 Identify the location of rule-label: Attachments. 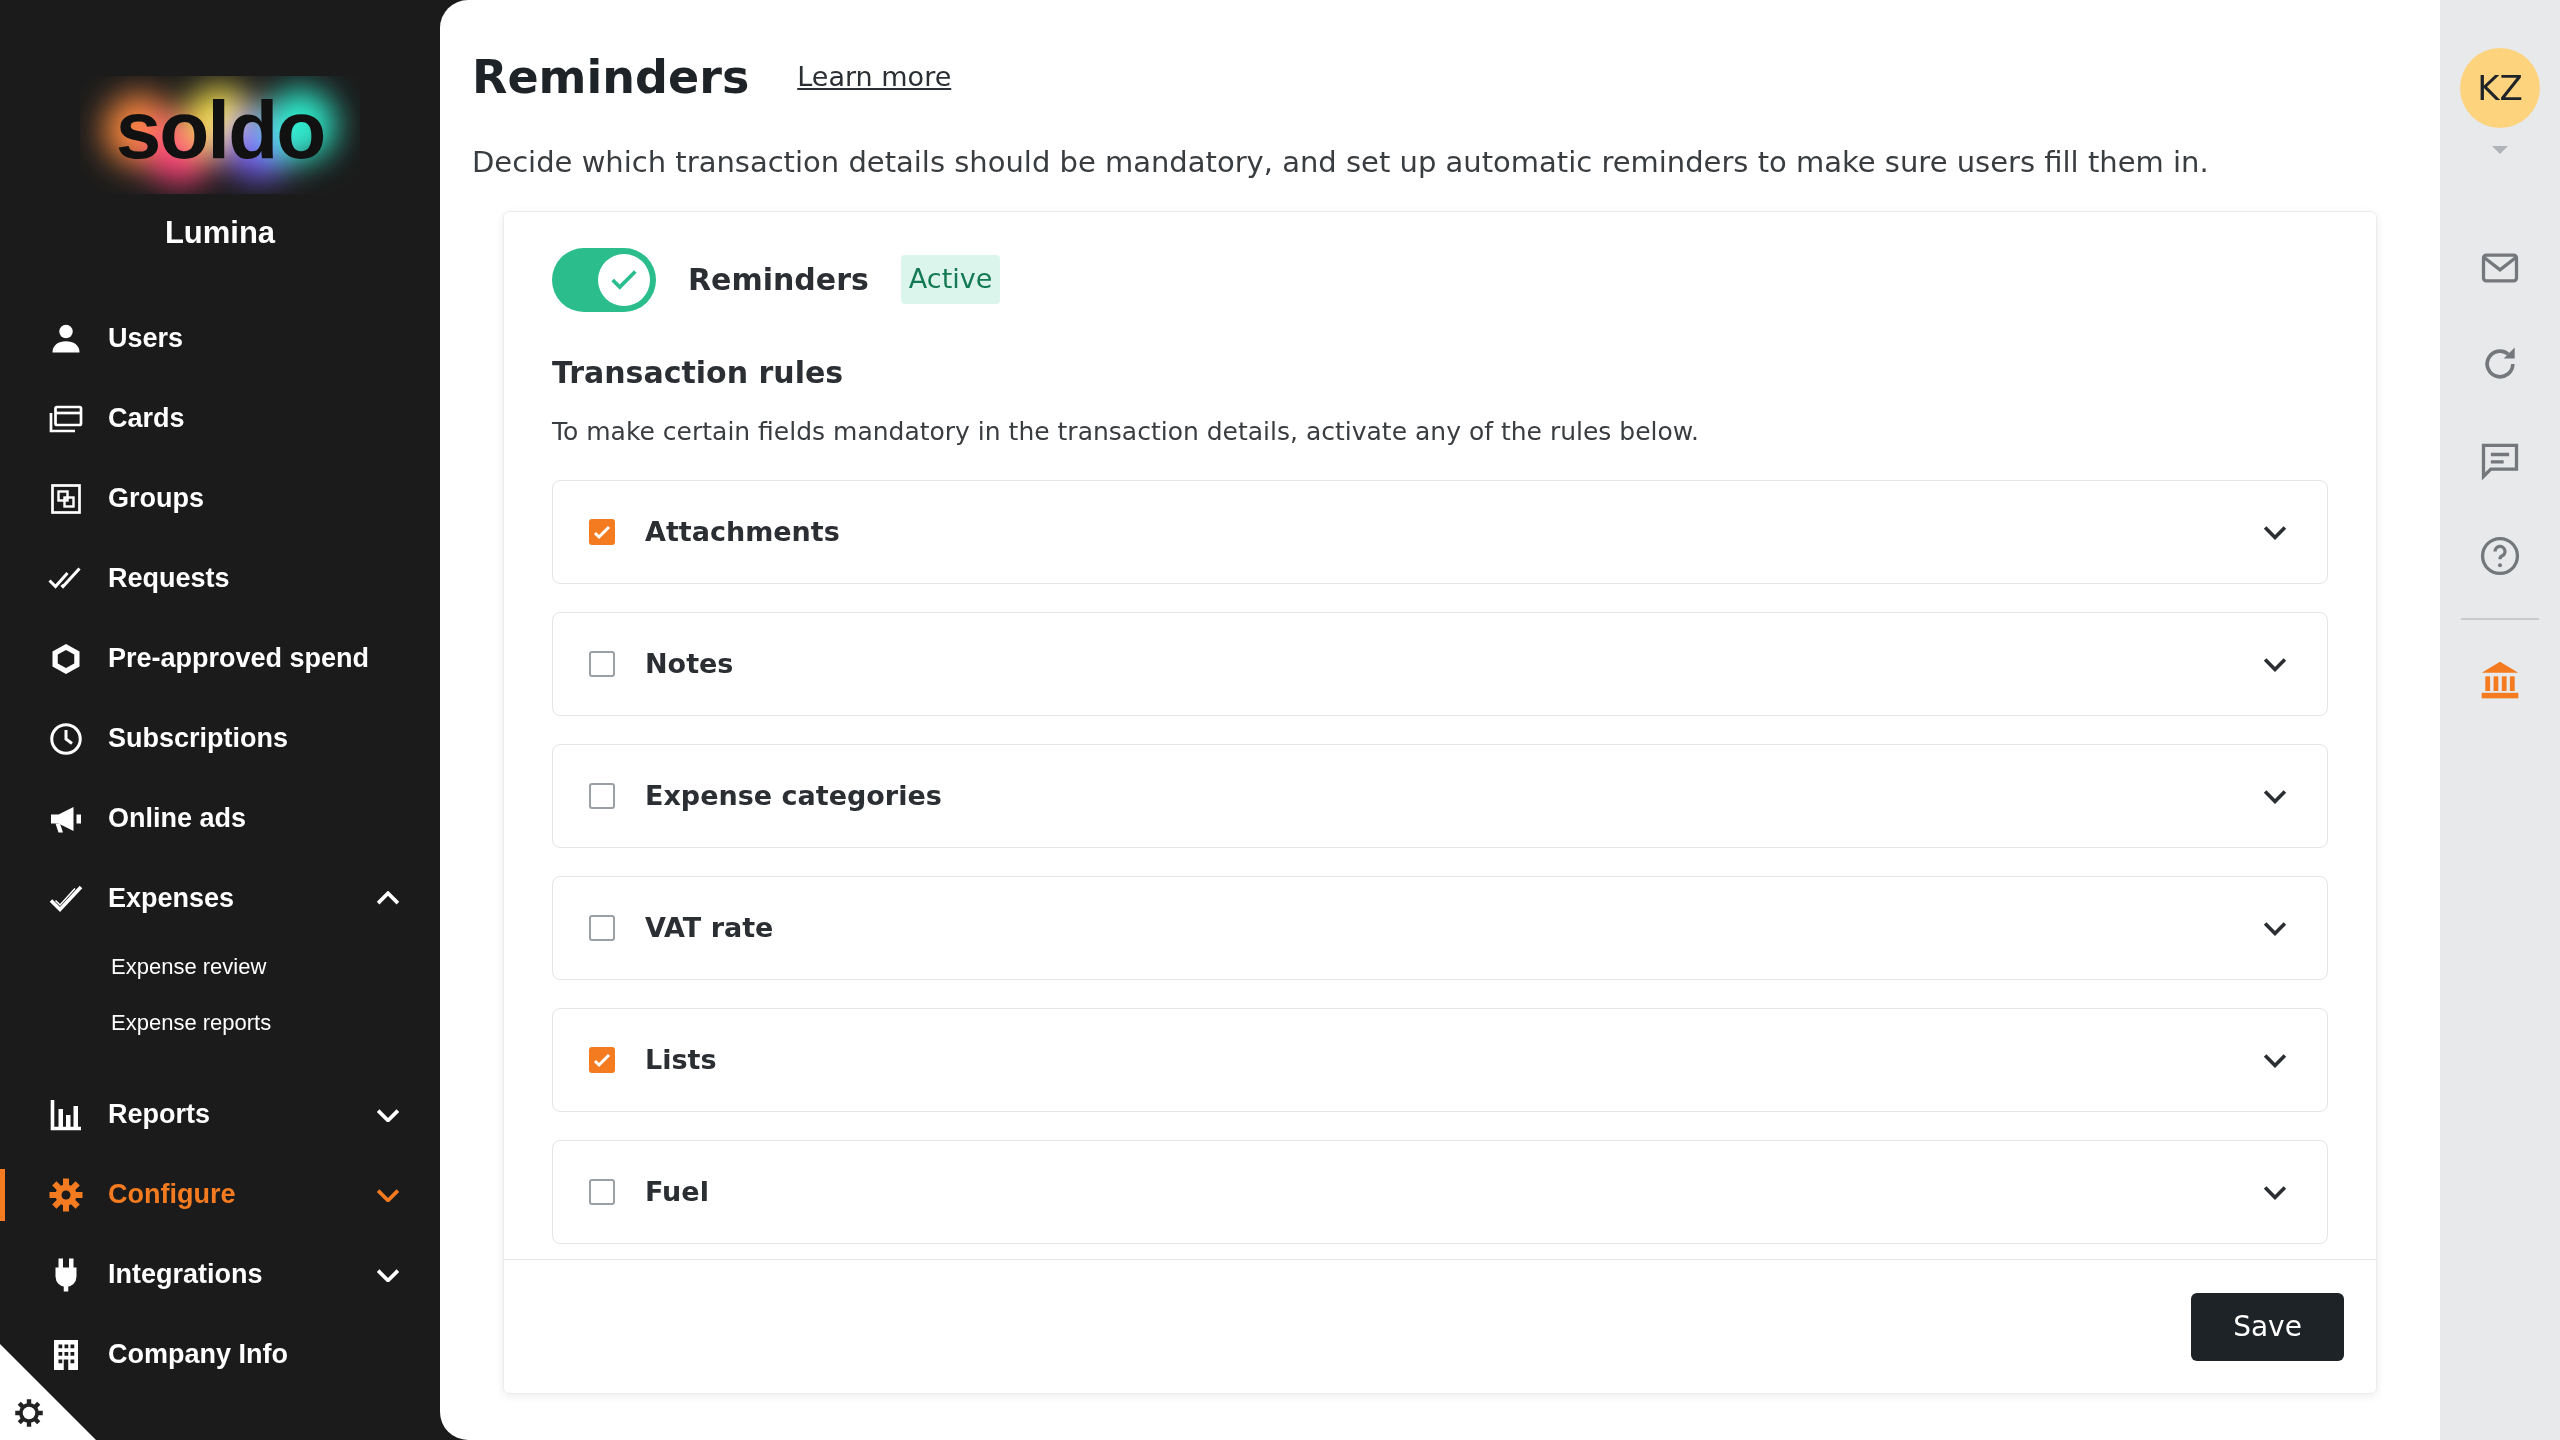
(742, 531).